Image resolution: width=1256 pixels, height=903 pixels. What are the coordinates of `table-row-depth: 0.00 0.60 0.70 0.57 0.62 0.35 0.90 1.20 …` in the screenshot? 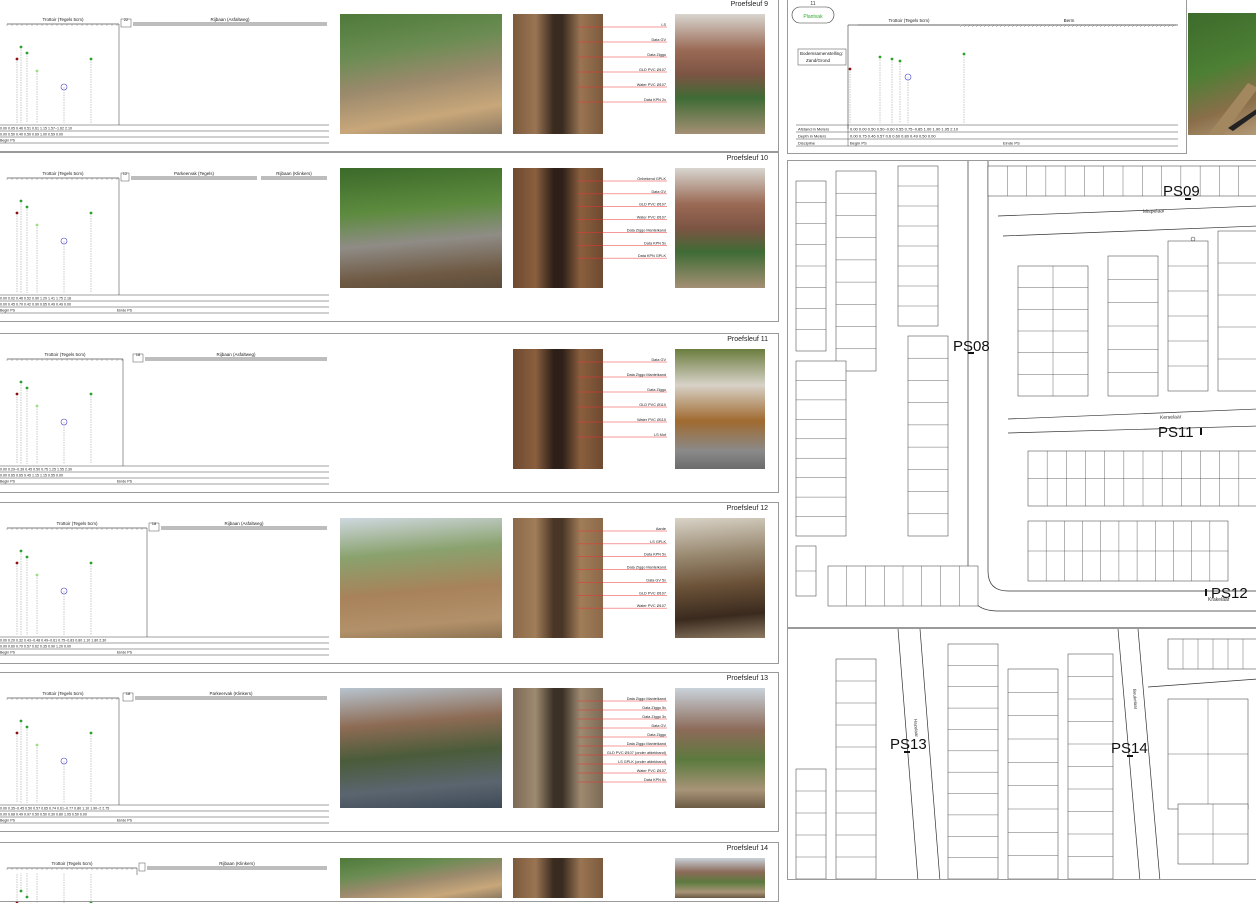 It's located at (35, 647).